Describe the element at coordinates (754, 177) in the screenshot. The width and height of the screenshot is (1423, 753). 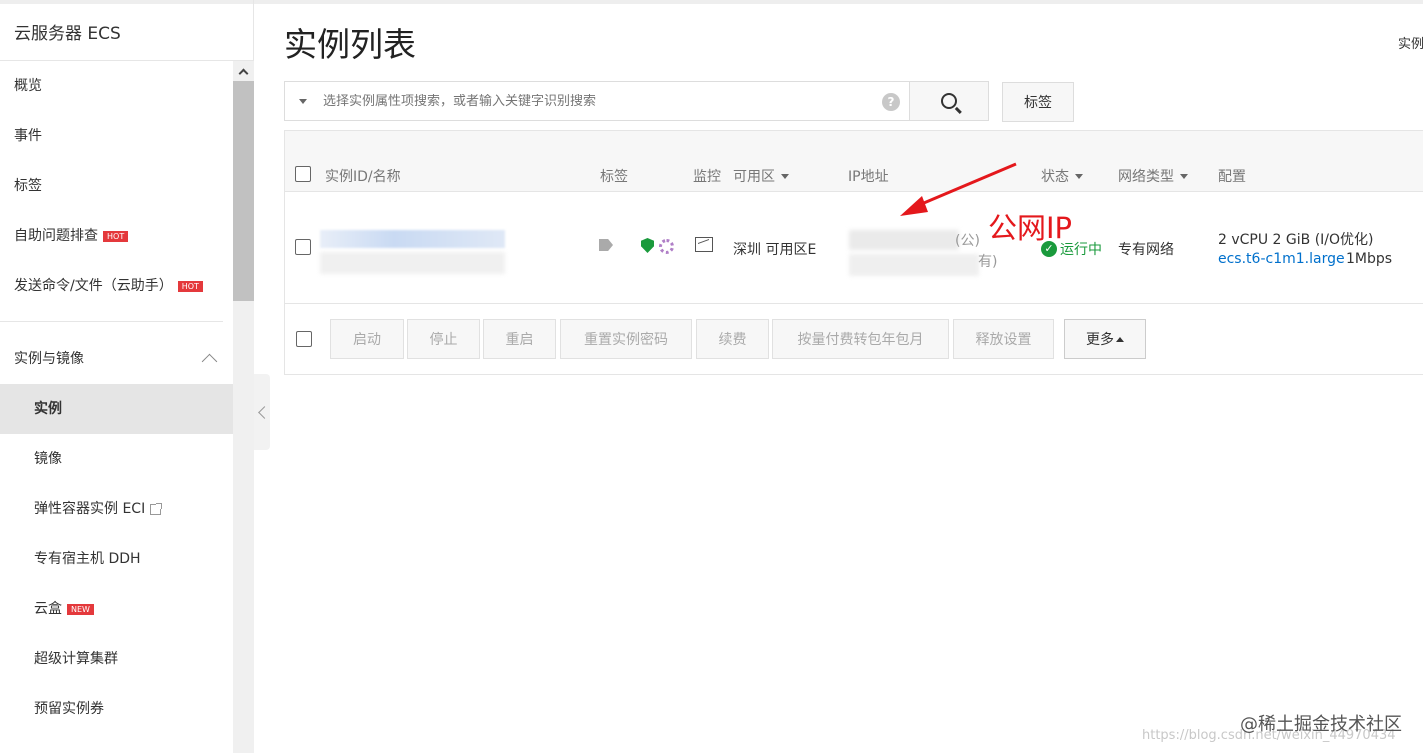
I see `header-zone-label: 可用区` at that location.